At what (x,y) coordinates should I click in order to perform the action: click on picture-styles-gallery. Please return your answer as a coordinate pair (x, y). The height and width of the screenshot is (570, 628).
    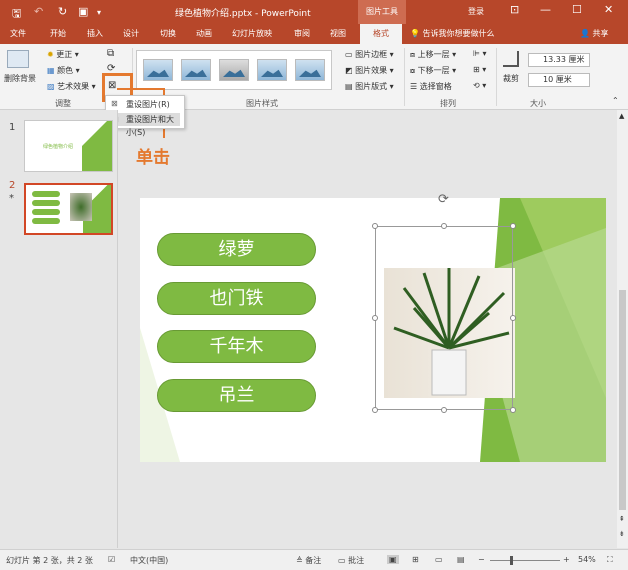
    Looking at the image, I should click on (234, 70).